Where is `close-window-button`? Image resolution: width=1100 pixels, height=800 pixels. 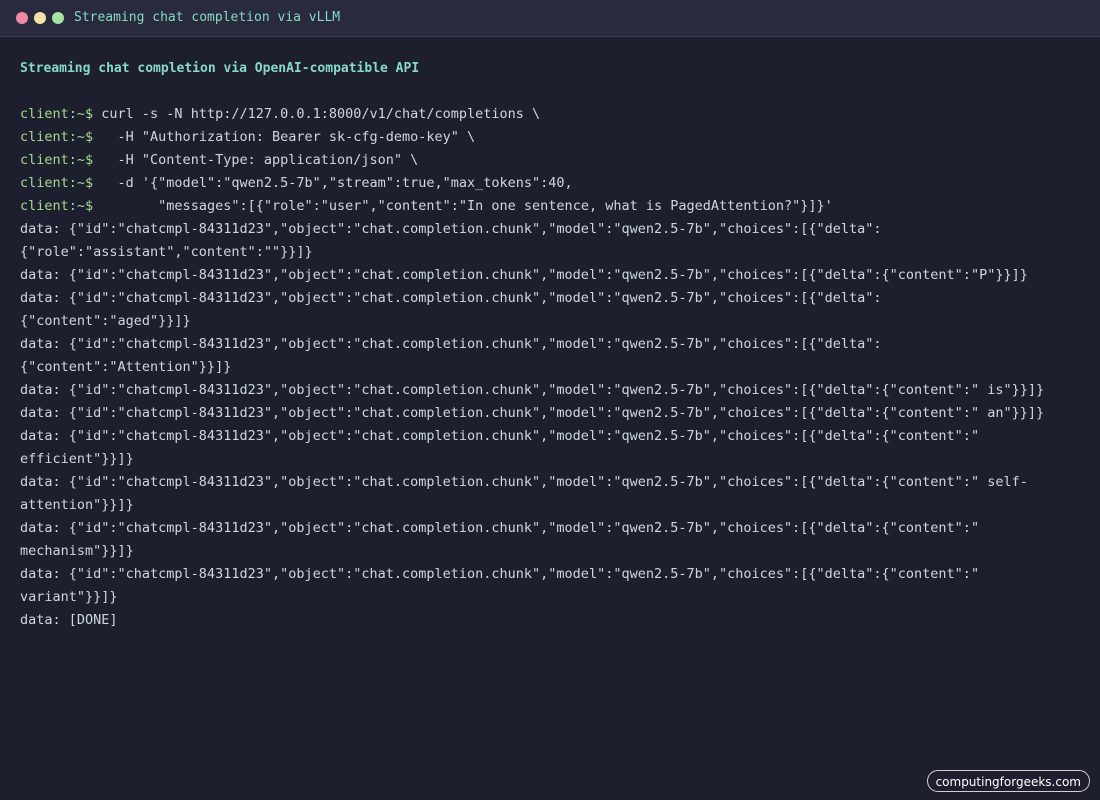 close-window-button is located at coordinates (22, 18).